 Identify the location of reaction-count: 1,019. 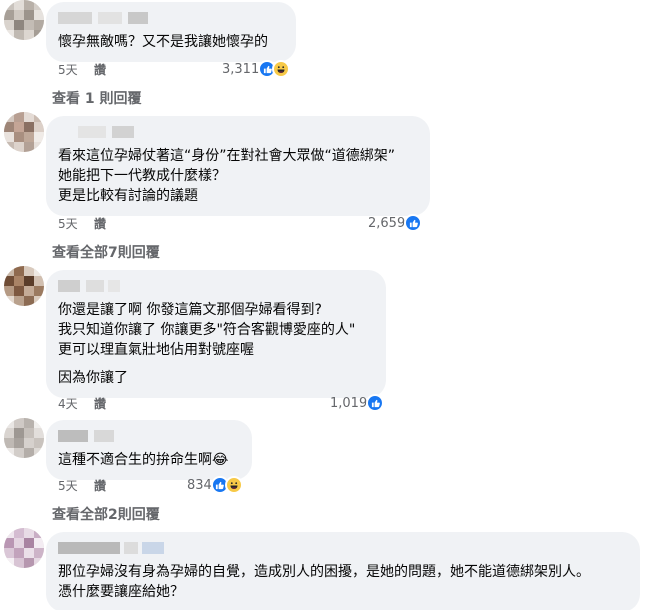
(349, 403).